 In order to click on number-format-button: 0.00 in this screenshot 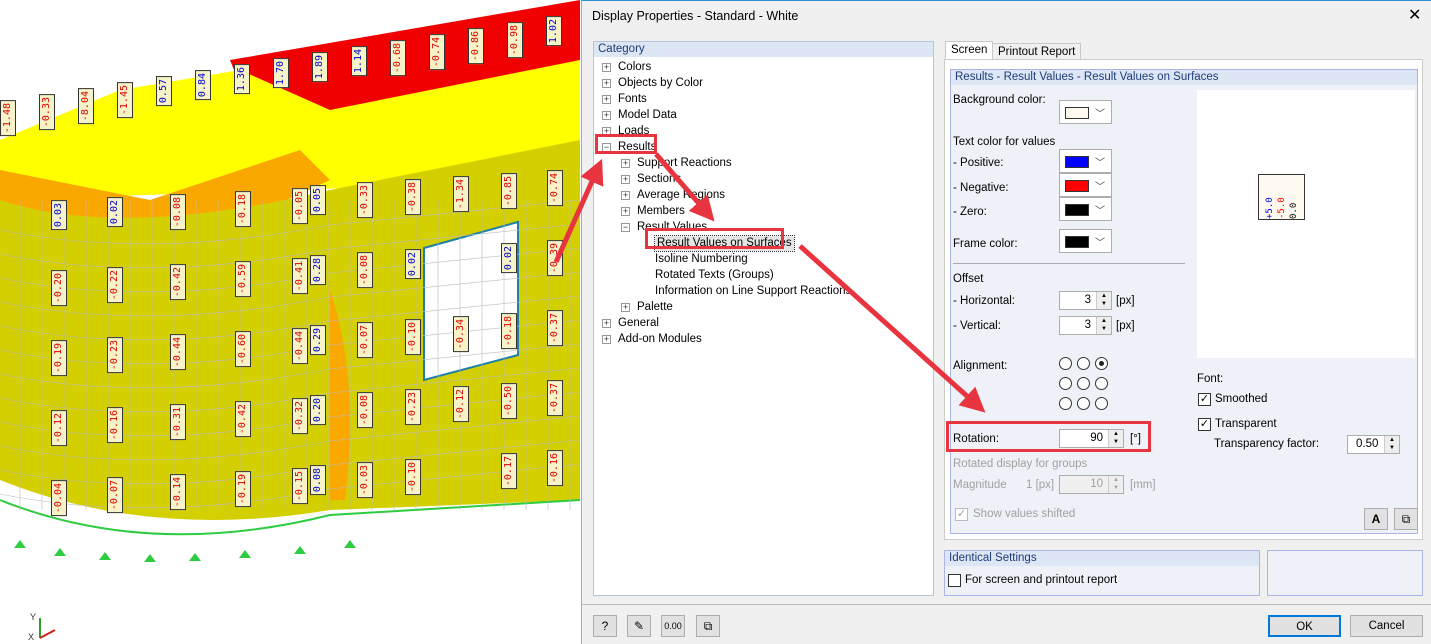, I will do `click(673, 626)`.